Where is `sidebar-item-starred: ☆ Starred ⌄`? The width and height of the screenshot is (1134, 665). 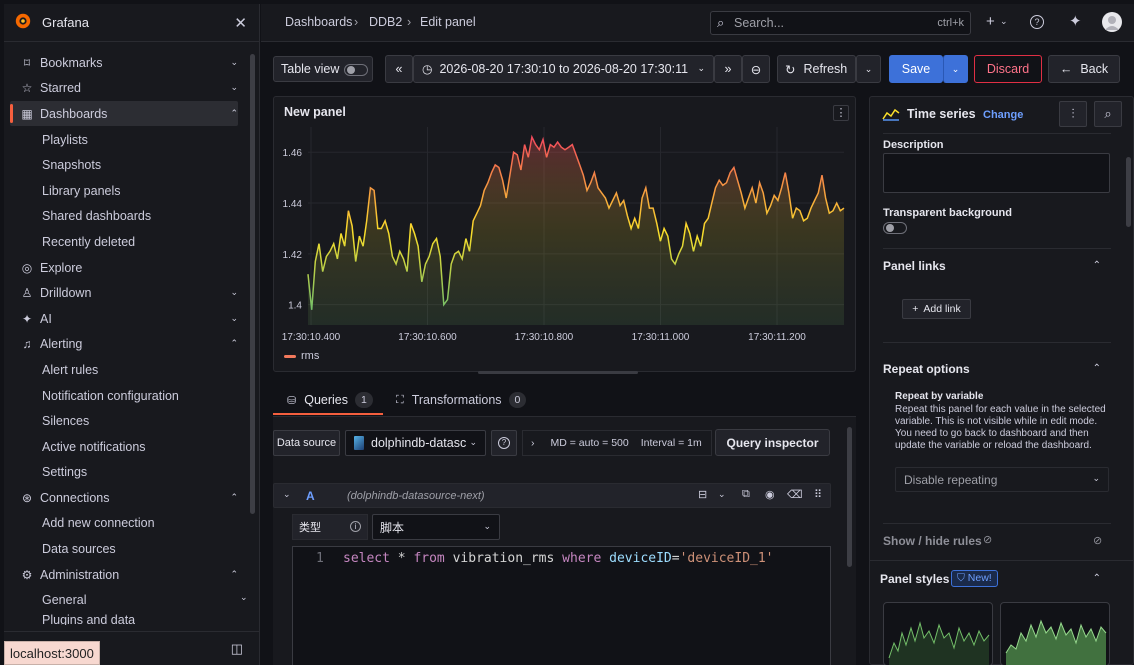 sidebar-item-starred: ☆ Starred ⌄ is located at coordinates (124, 87).